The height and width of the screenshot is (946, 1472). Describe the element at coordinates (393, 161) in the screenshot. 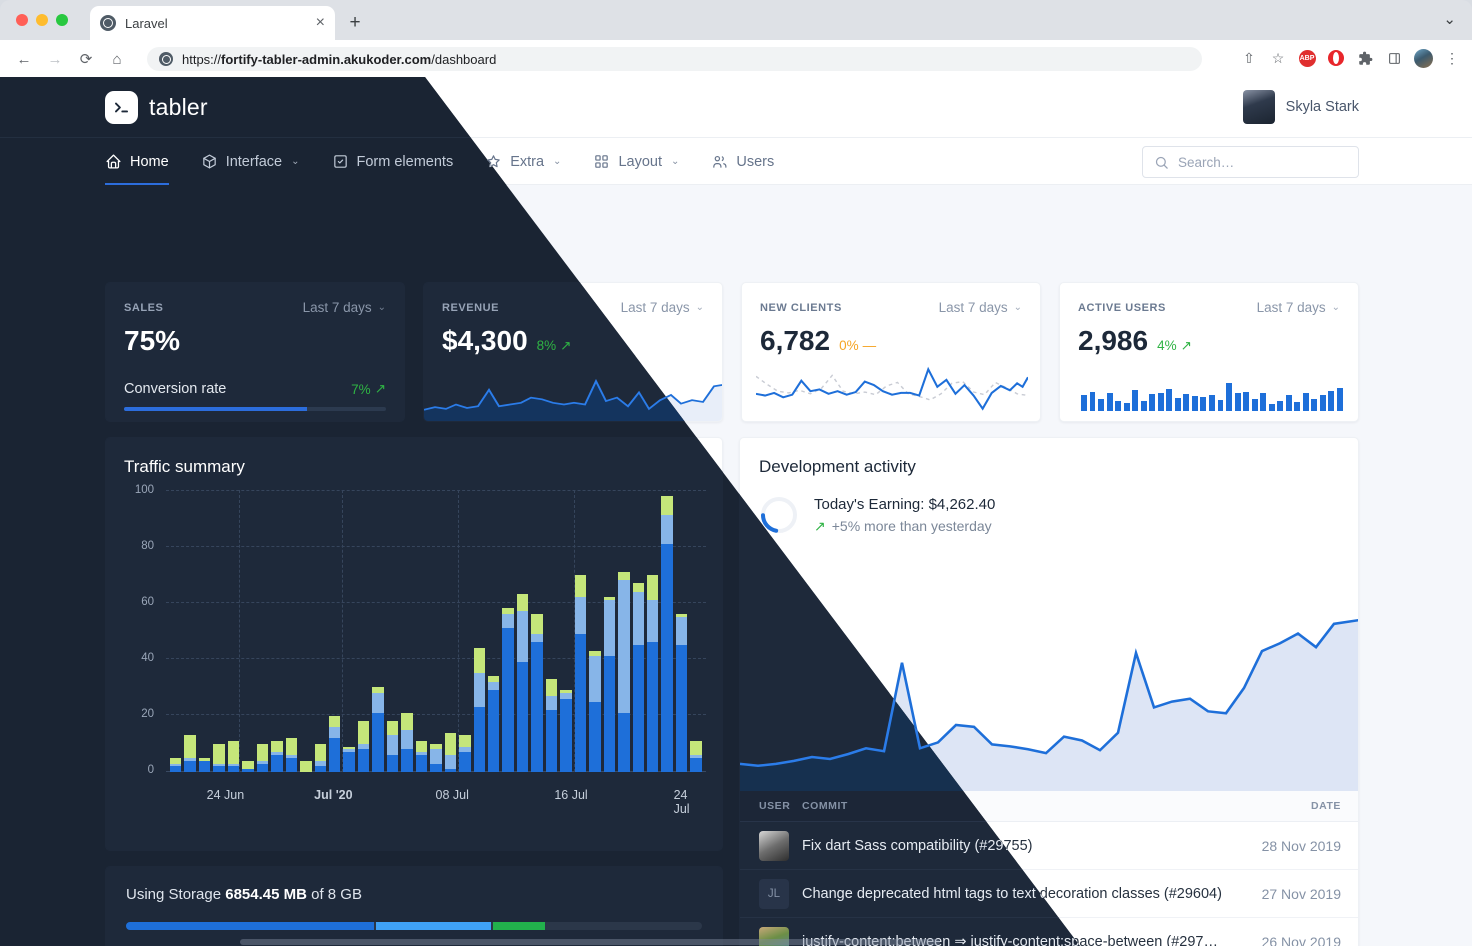

I see `nav-item-form-elements: Form elements` at that location.